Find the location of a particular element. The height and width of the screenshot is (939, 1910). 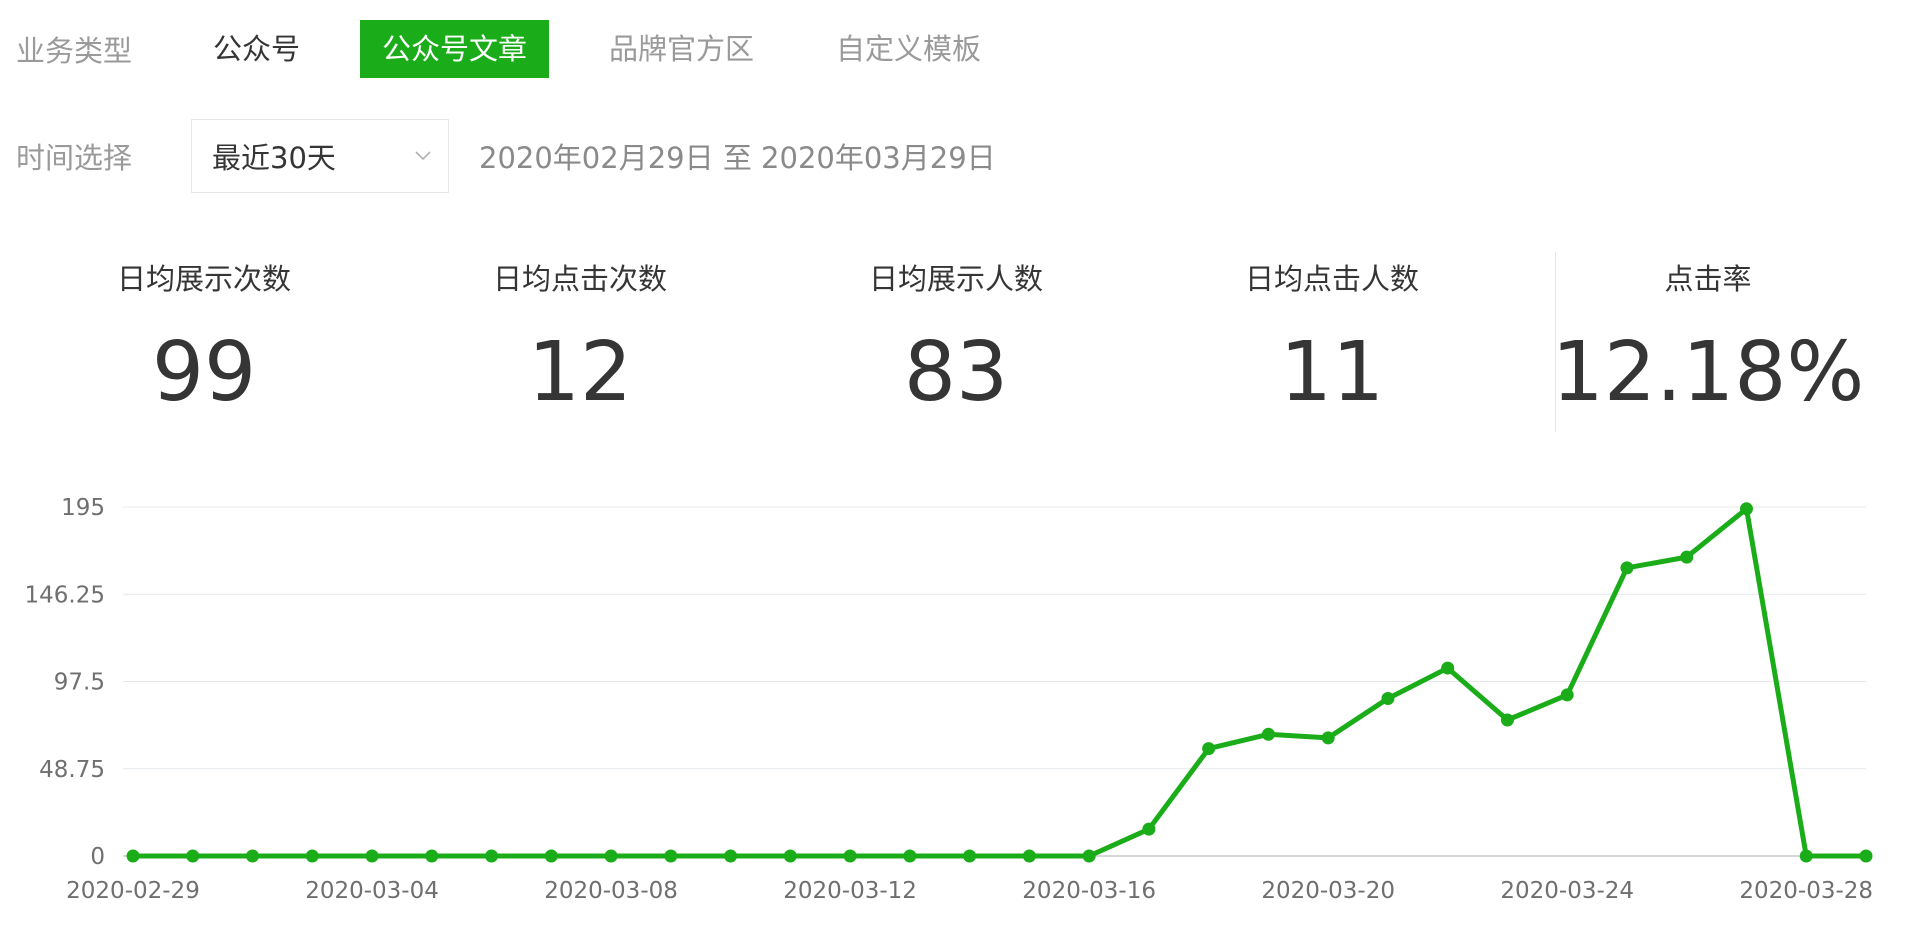

tab-official-account-article: 公众号文章 is located at coordinates (455, 49).